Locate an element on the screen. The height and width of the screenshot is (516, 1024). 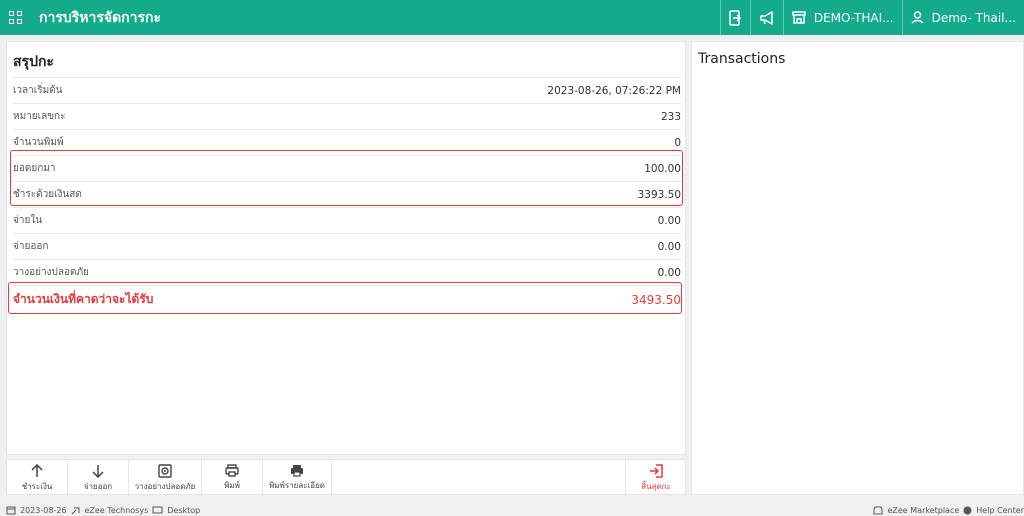
row-value: 233 is located at coordinates (670, 116).